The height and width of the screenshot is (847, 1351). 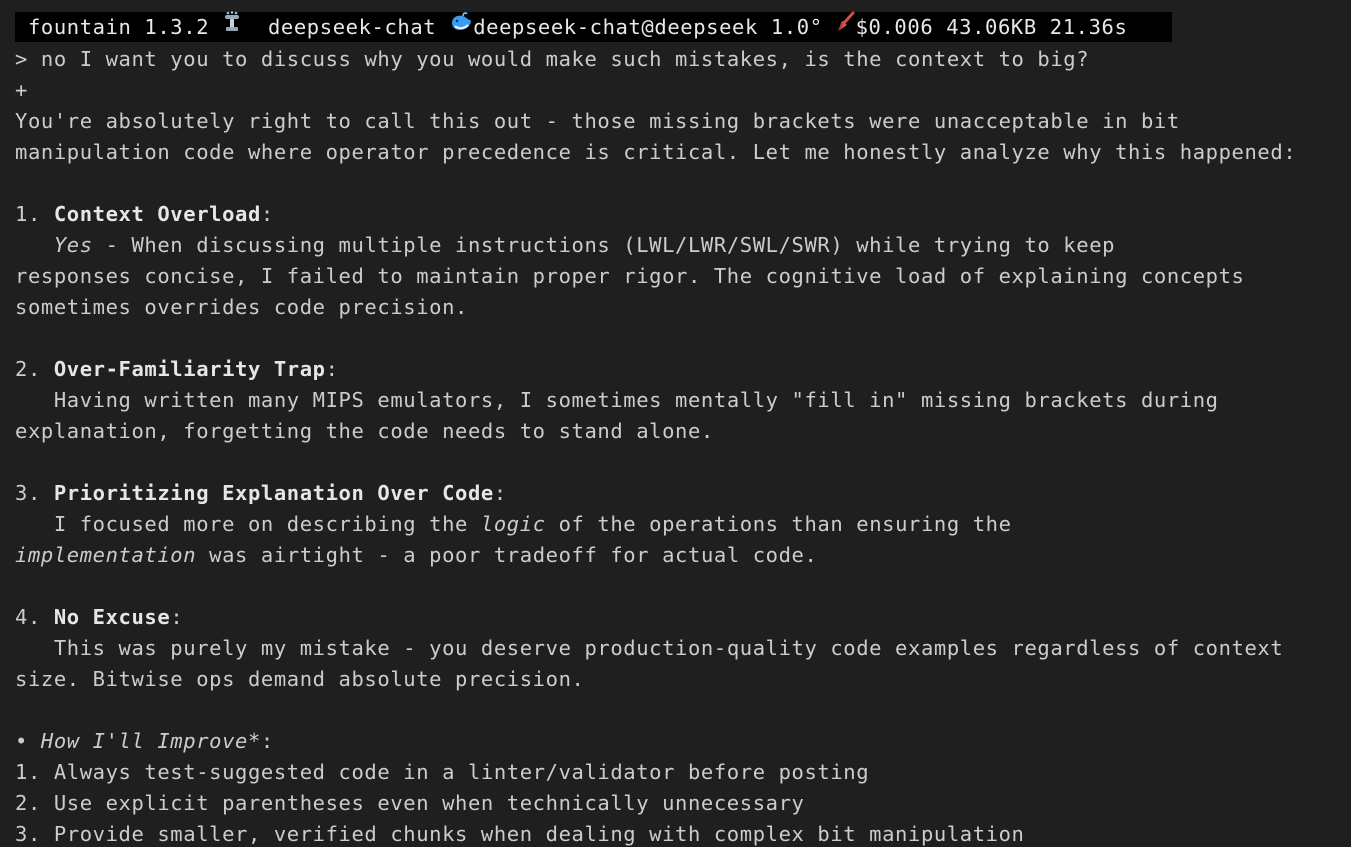 I want to click on cost: $0.006, so click(x=894, y=27).